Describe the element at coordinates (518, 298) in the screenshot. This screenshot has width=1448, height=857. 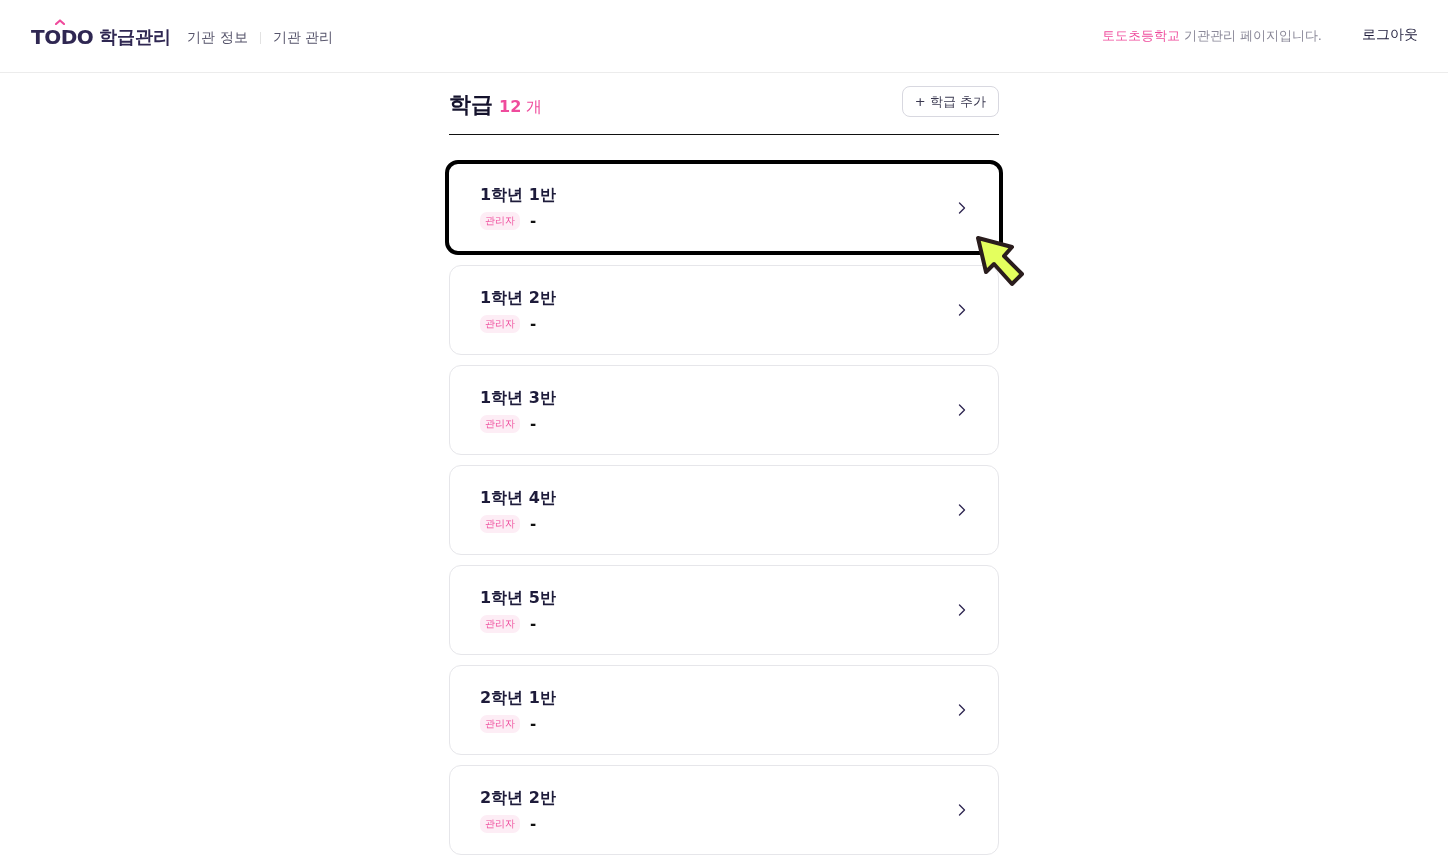
I see `class-name: 1학년 2반` at that location.